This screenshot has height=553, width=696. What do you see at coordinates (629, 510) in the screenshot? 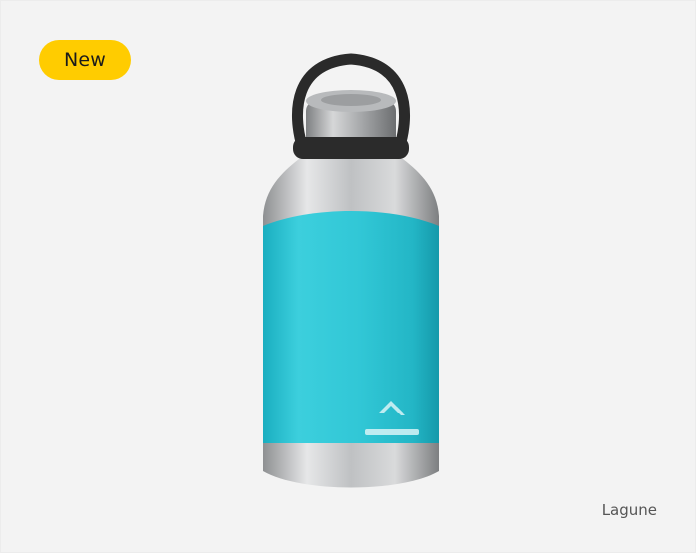
I see `color-name-label: Lagune` at bounding box center [629, 510].